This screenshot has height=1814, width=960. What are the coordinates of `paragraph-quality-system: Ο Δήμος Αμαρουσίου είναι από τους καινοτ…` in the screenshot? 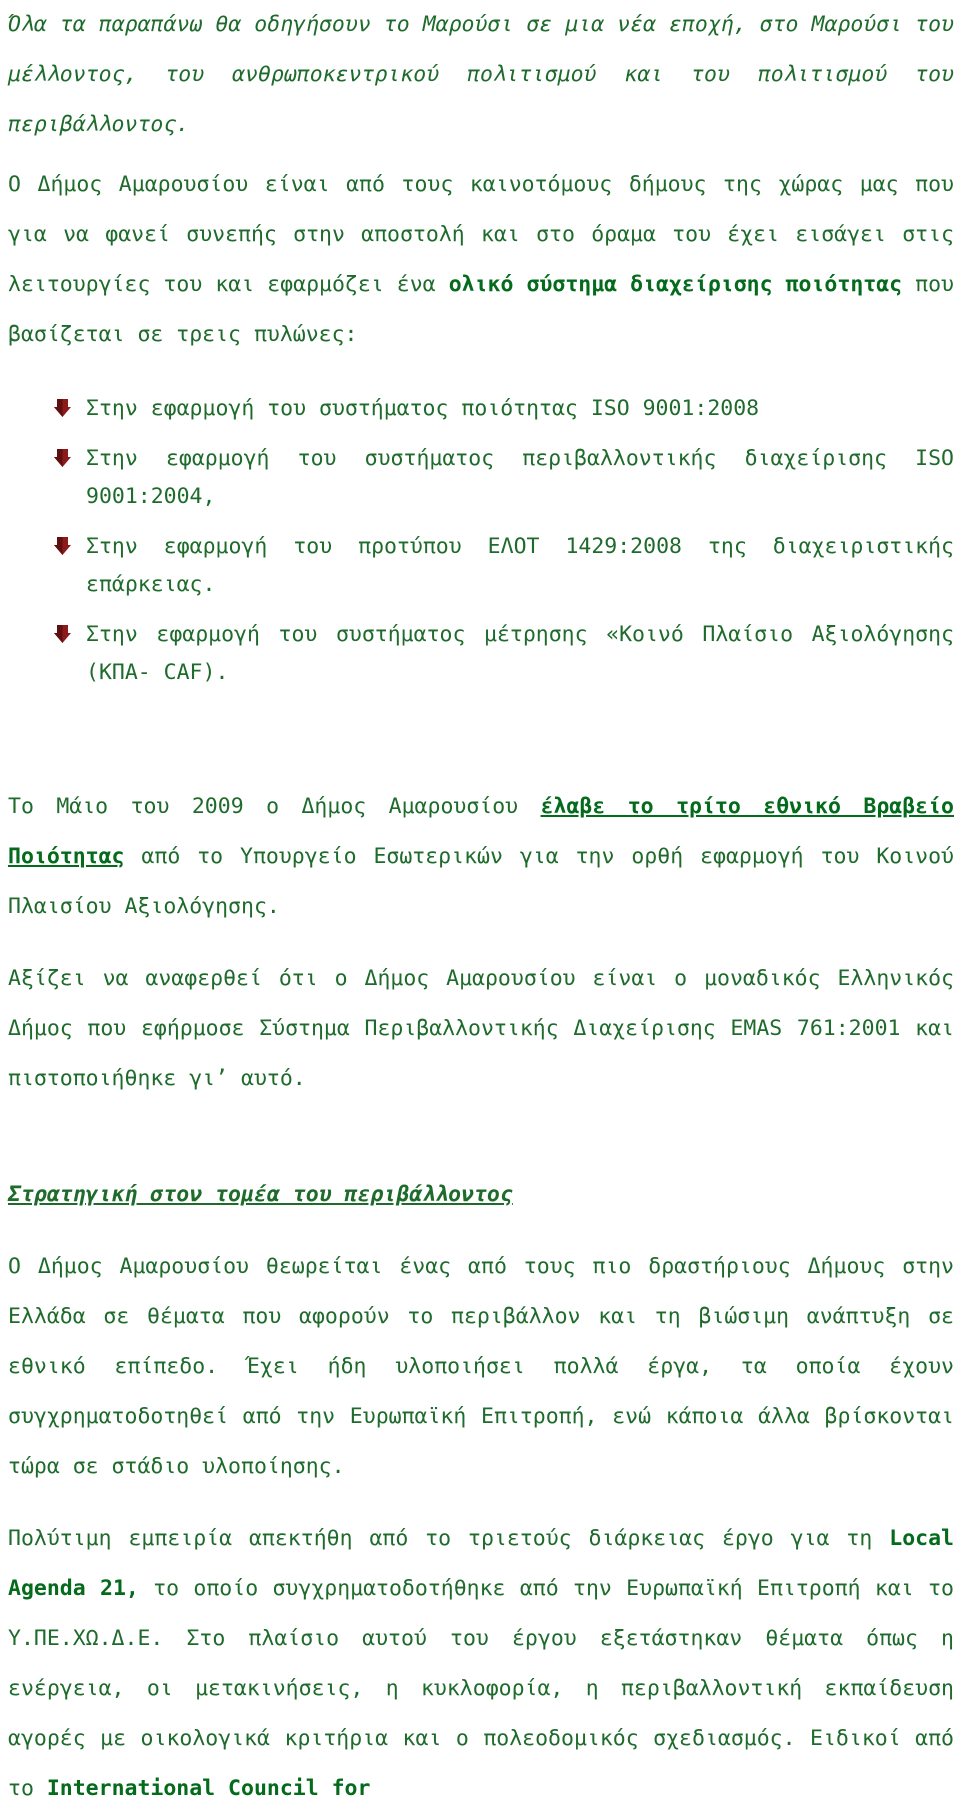 It's located at (481, 260).